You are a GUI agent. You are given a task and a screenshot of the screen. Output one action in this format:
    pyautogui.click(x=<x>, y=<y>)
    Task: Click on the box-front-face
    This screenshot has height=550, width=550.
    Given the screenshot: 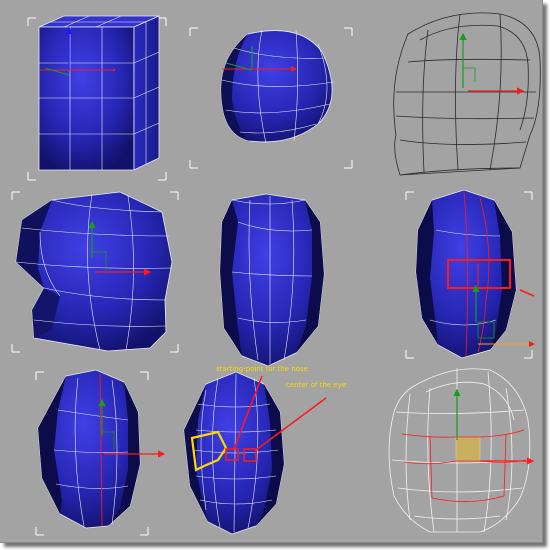 What is the action you would take?
    pyautogui.click(x=86, y=98)
    